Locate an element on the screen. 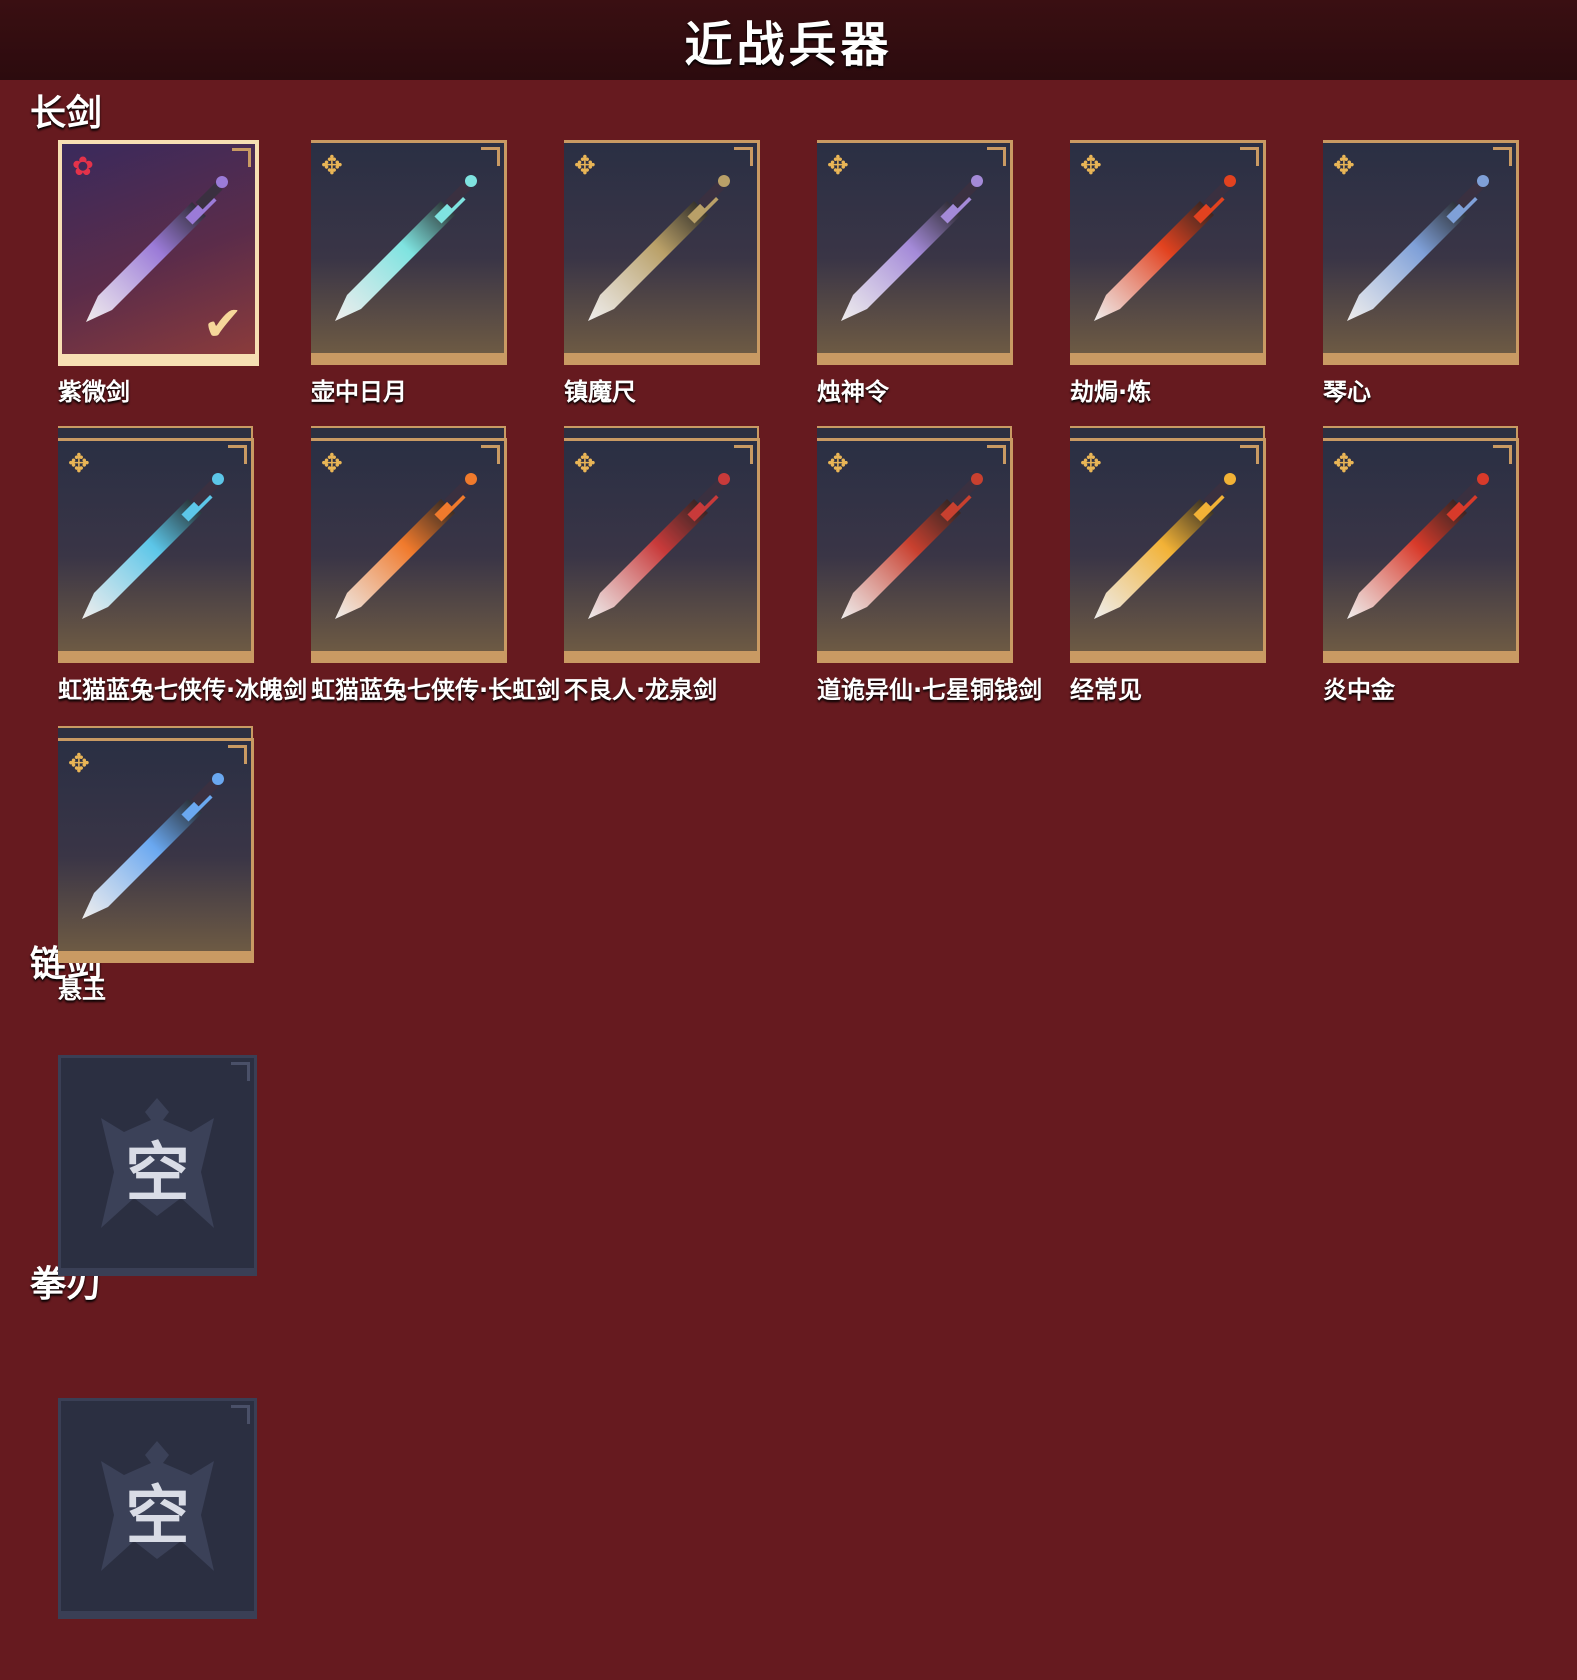 This screenshot has height=1680, width=1577. weapon-card: ✥ 烛神令 is located at coordinates (915, 273).